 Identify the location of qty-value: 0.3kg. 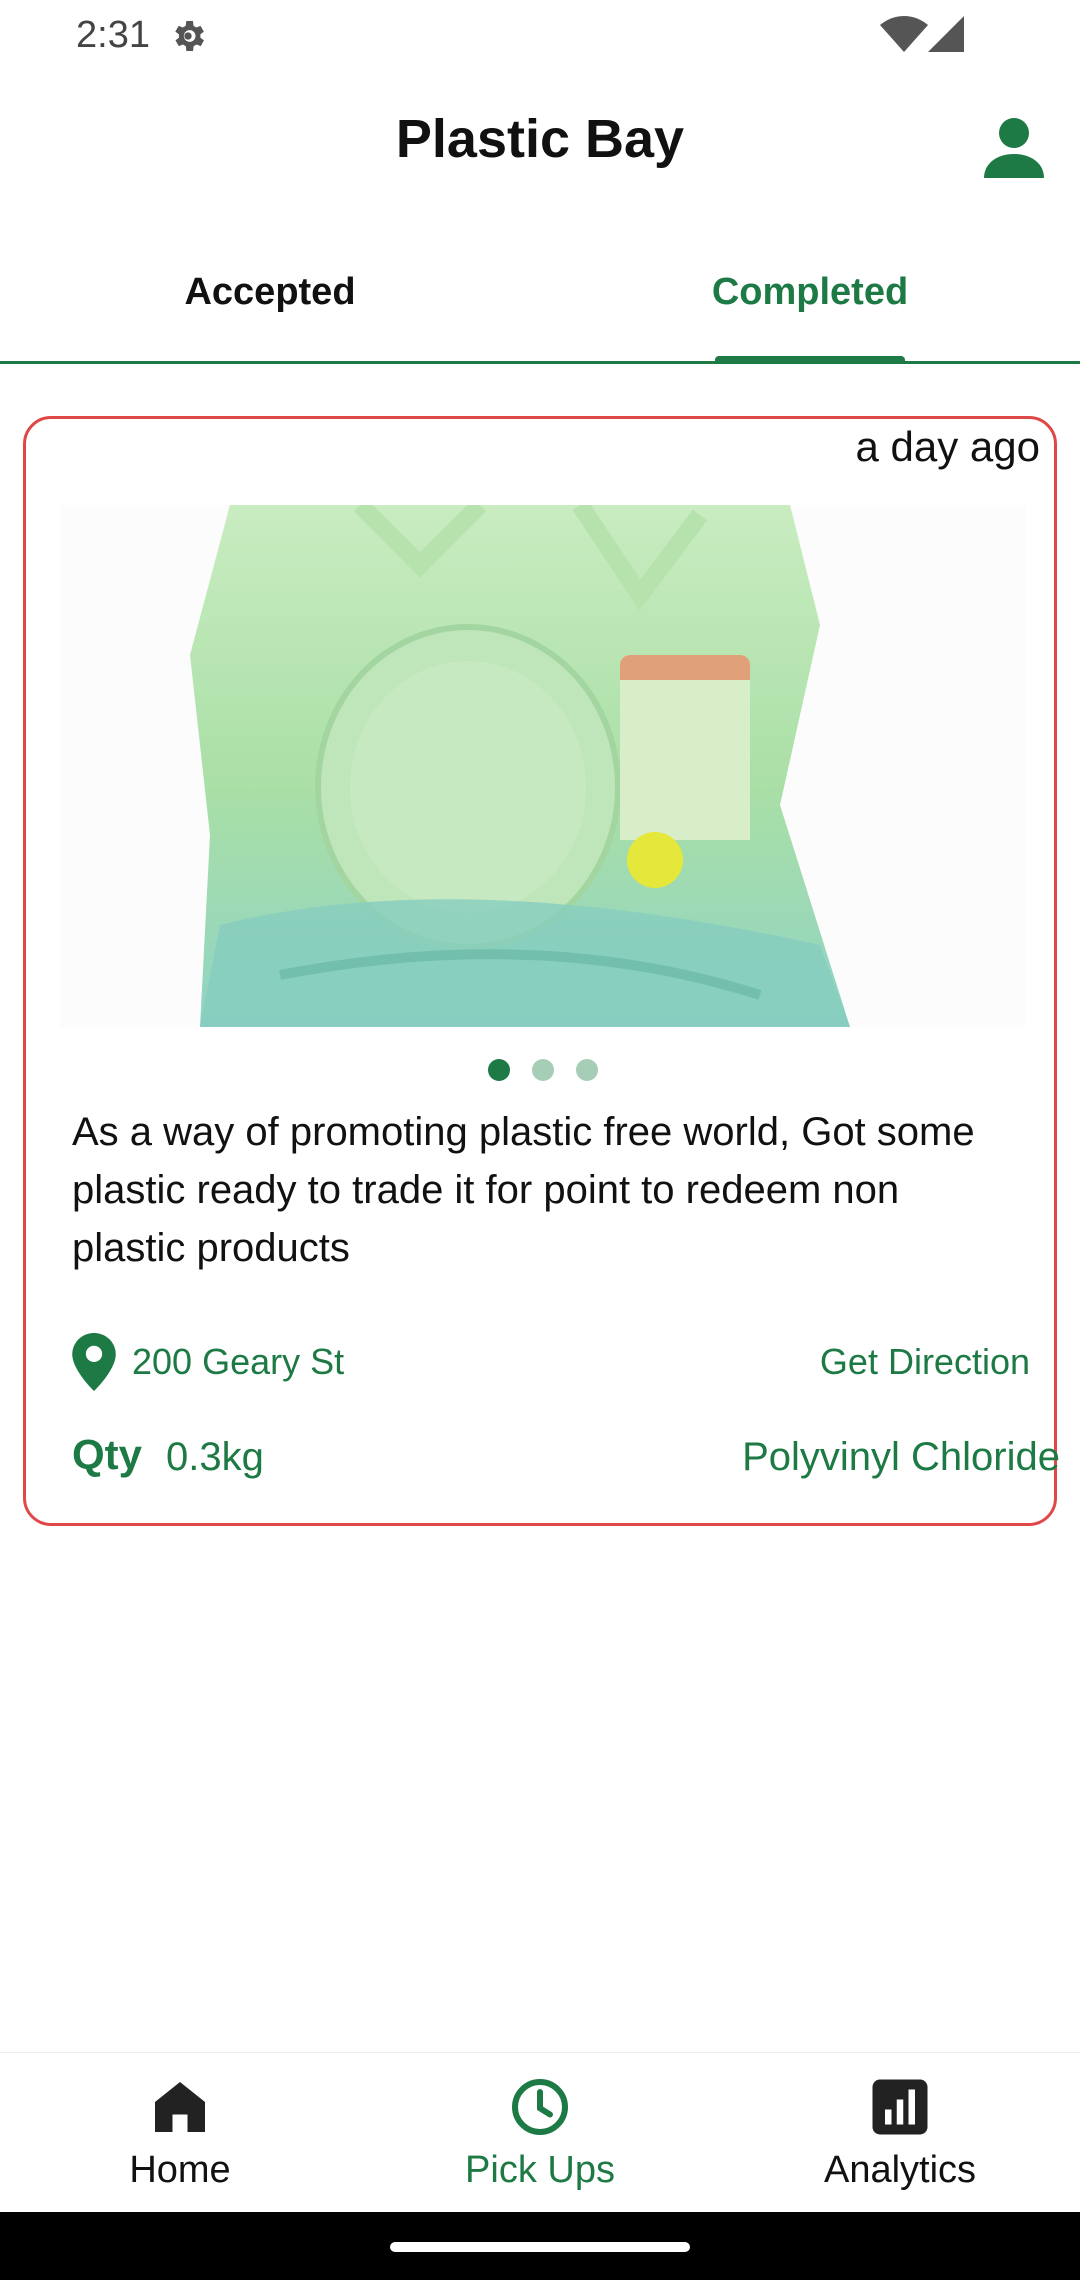
(215, 1457).